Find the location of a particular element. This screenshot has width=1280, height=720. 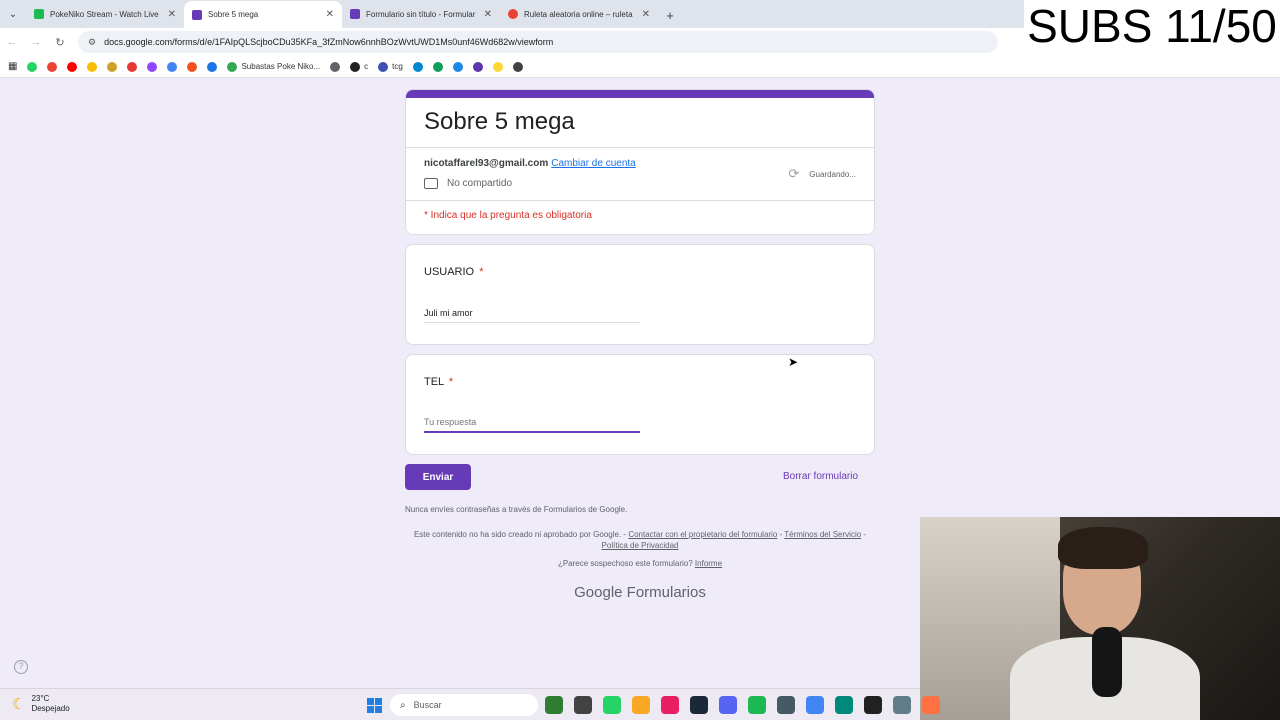

weather-text: 23°C Despejado is located at coordinates (50, 704).